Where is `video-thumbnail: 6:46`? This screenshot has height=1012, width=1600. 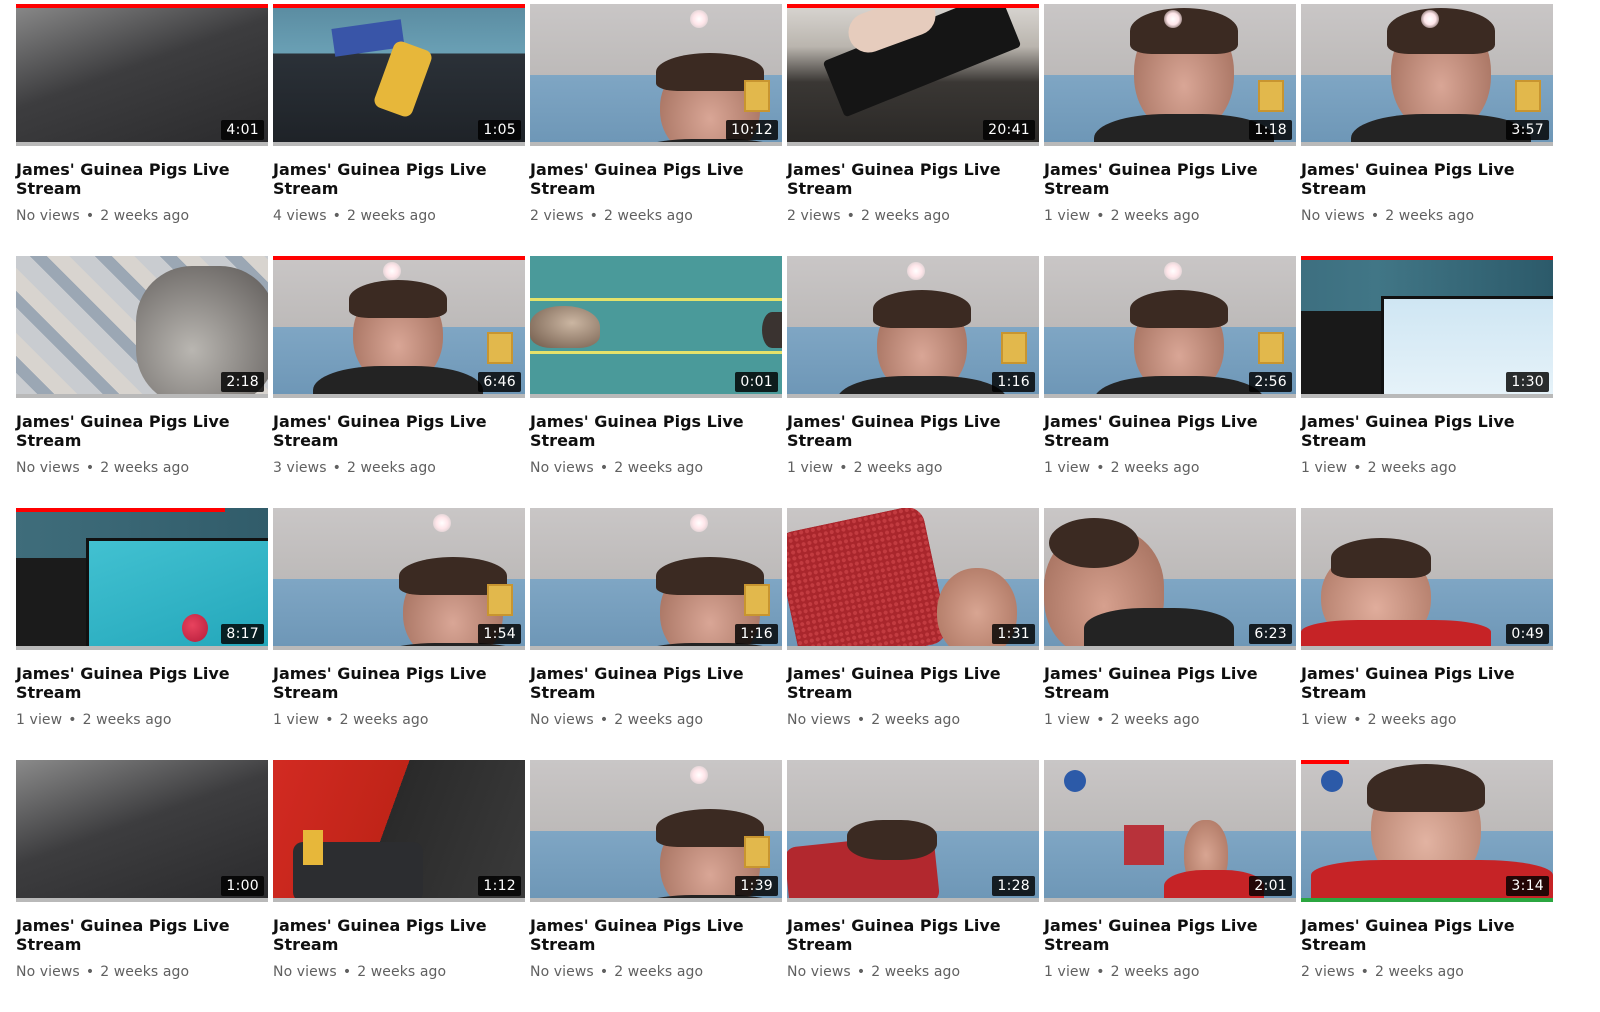 video-thumbnail: 6:46 is located at coordinates (399, 327).